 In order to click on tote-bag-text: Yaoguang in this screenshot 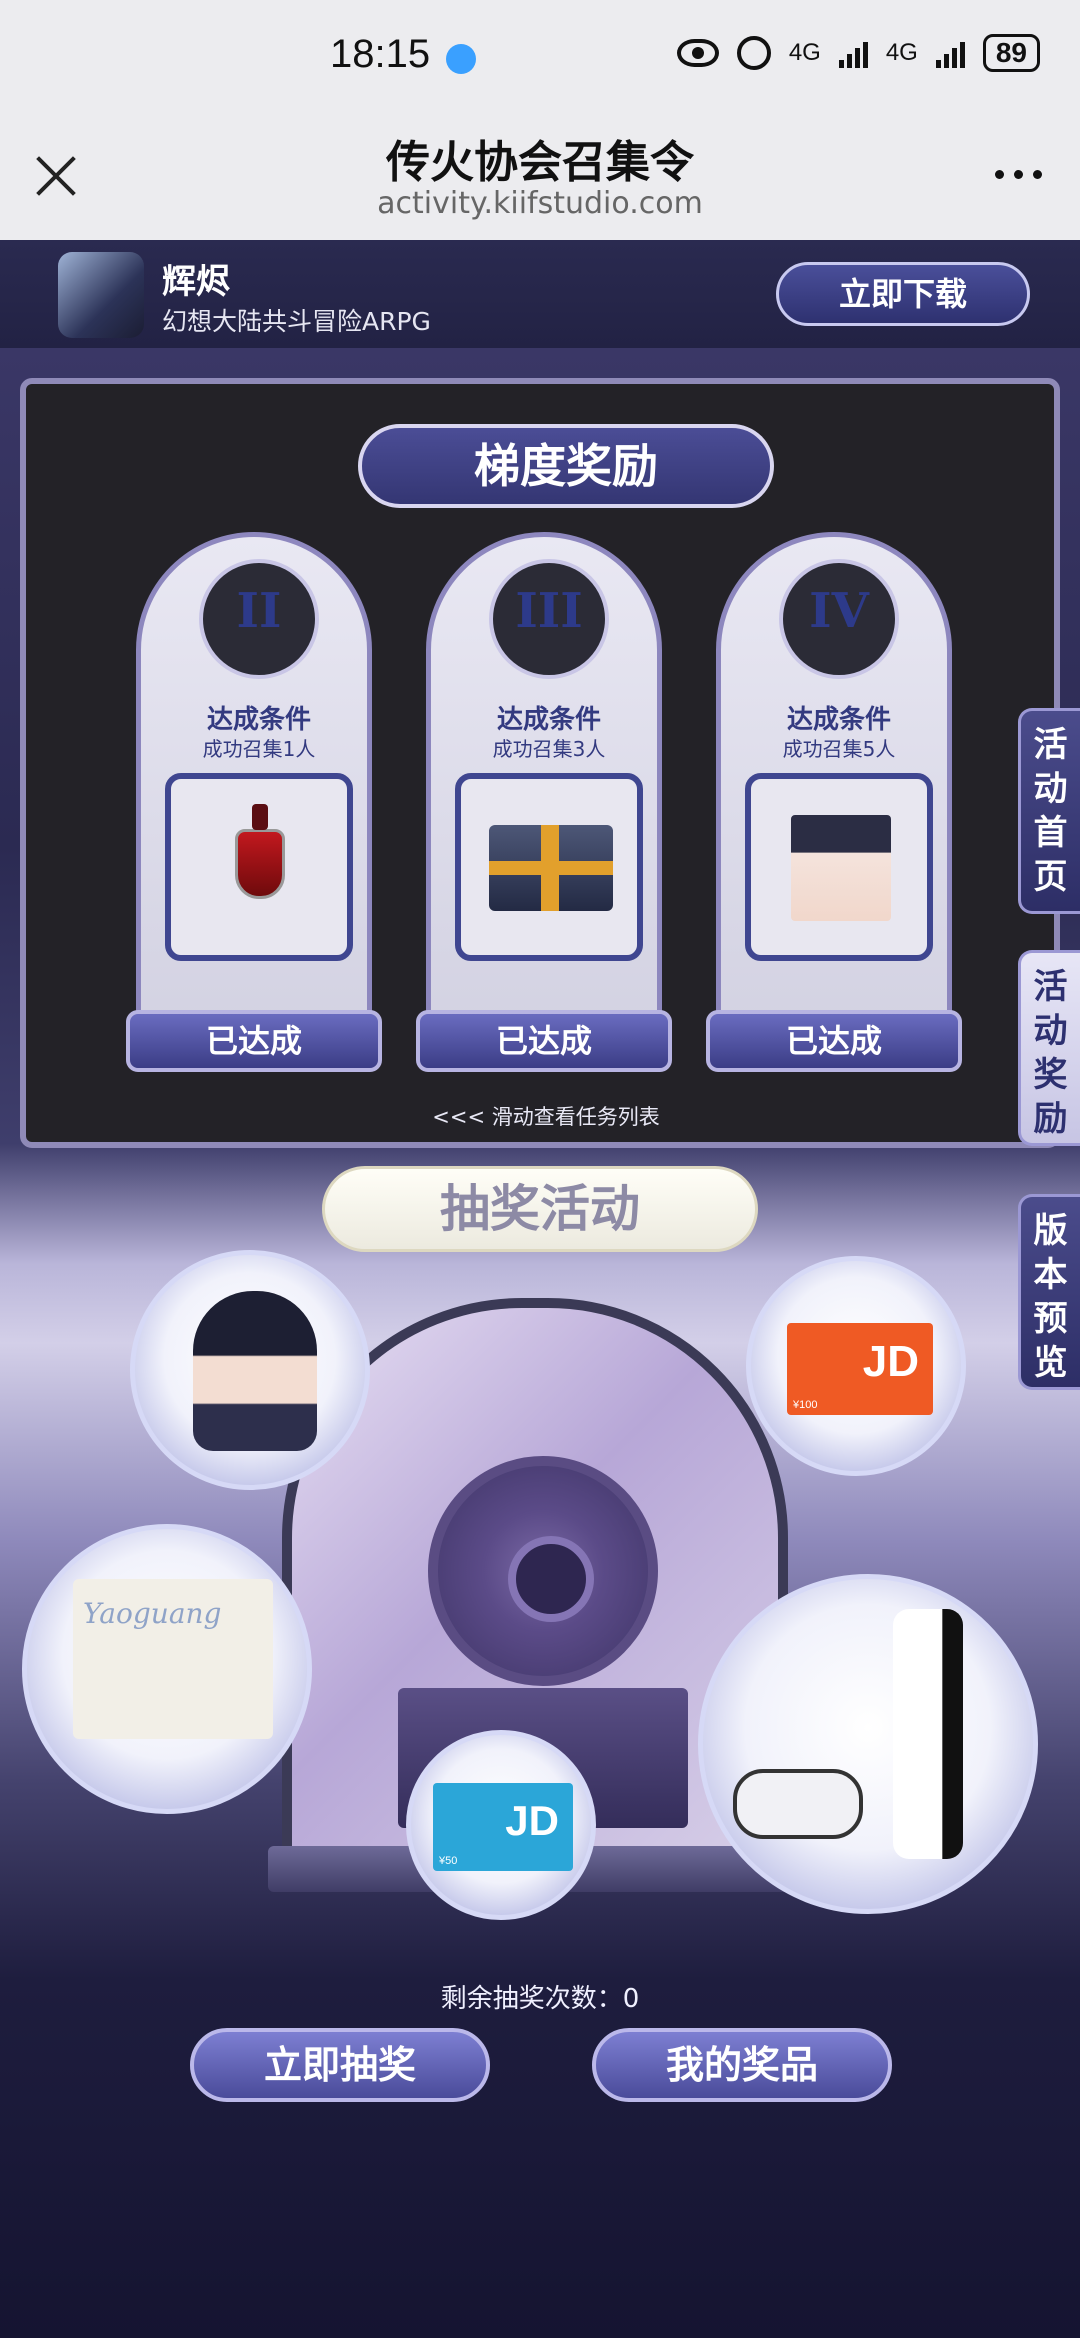, I will do `click(152, 1613)`.